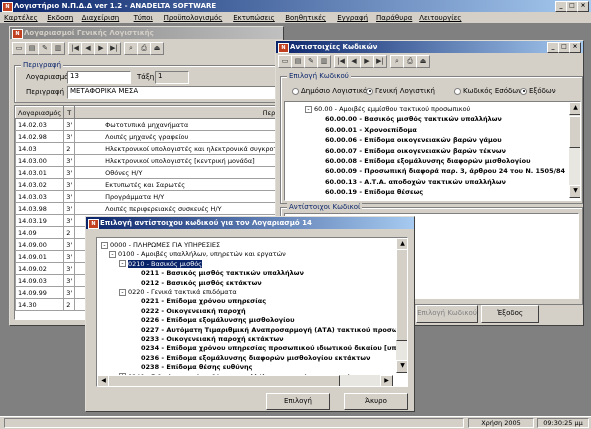 The image size is (591, 429). I want to click on cancel-button: Άκυρο, so click(376, 401).